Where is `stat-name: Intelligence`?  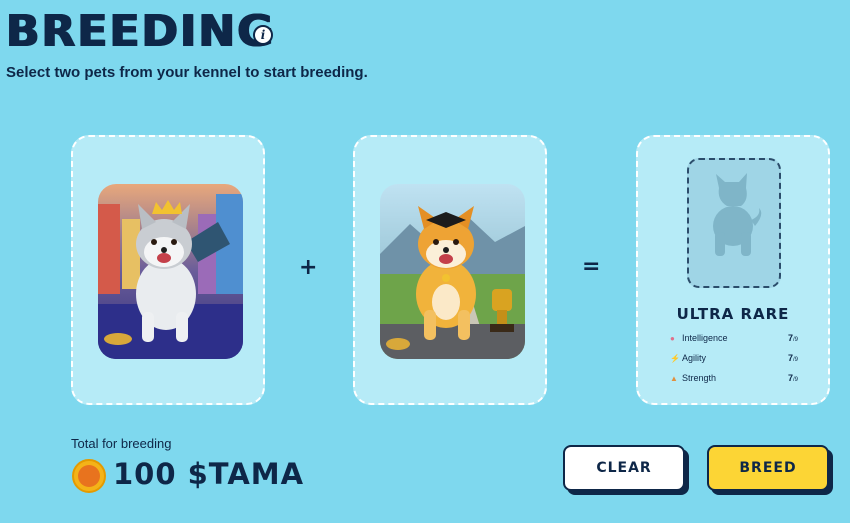
stat-name: Intelligence is located at coordinates (705, 338).